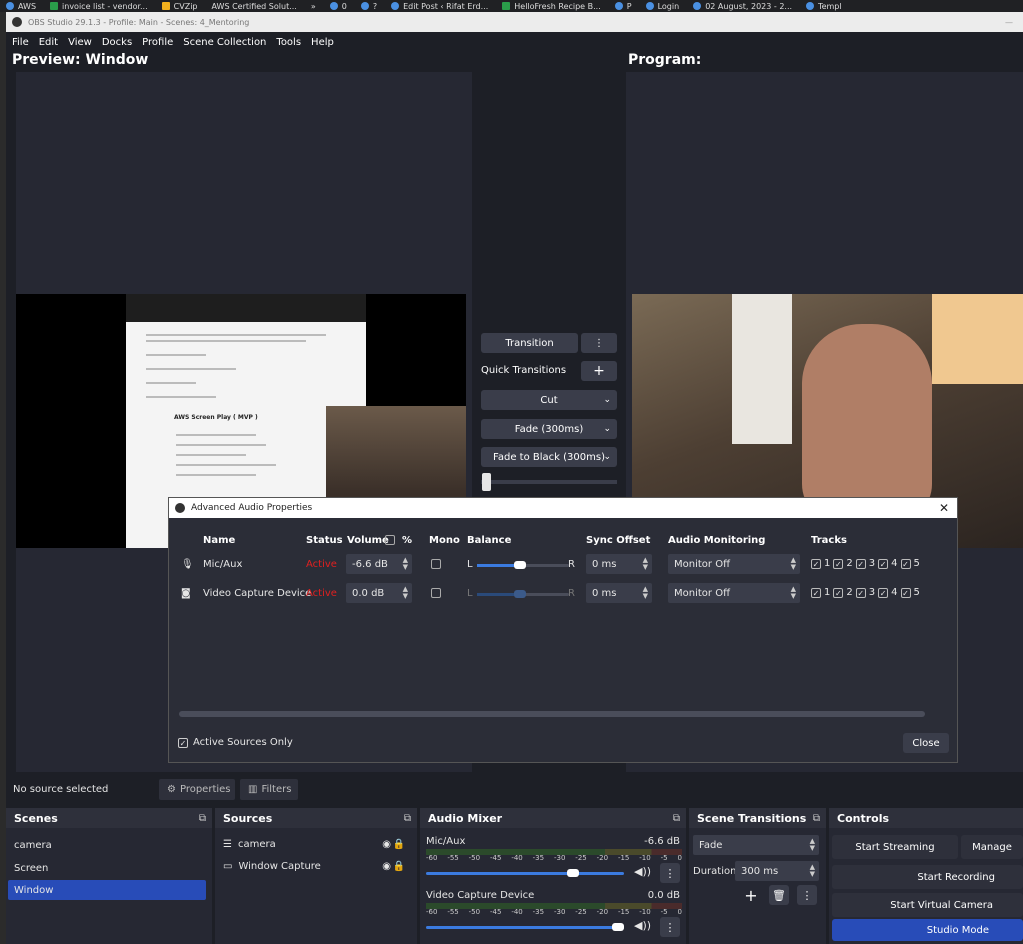  Describe the element at coordinates (107, 890) in the screenshot. I see `scene-item-window: Window` at that location.